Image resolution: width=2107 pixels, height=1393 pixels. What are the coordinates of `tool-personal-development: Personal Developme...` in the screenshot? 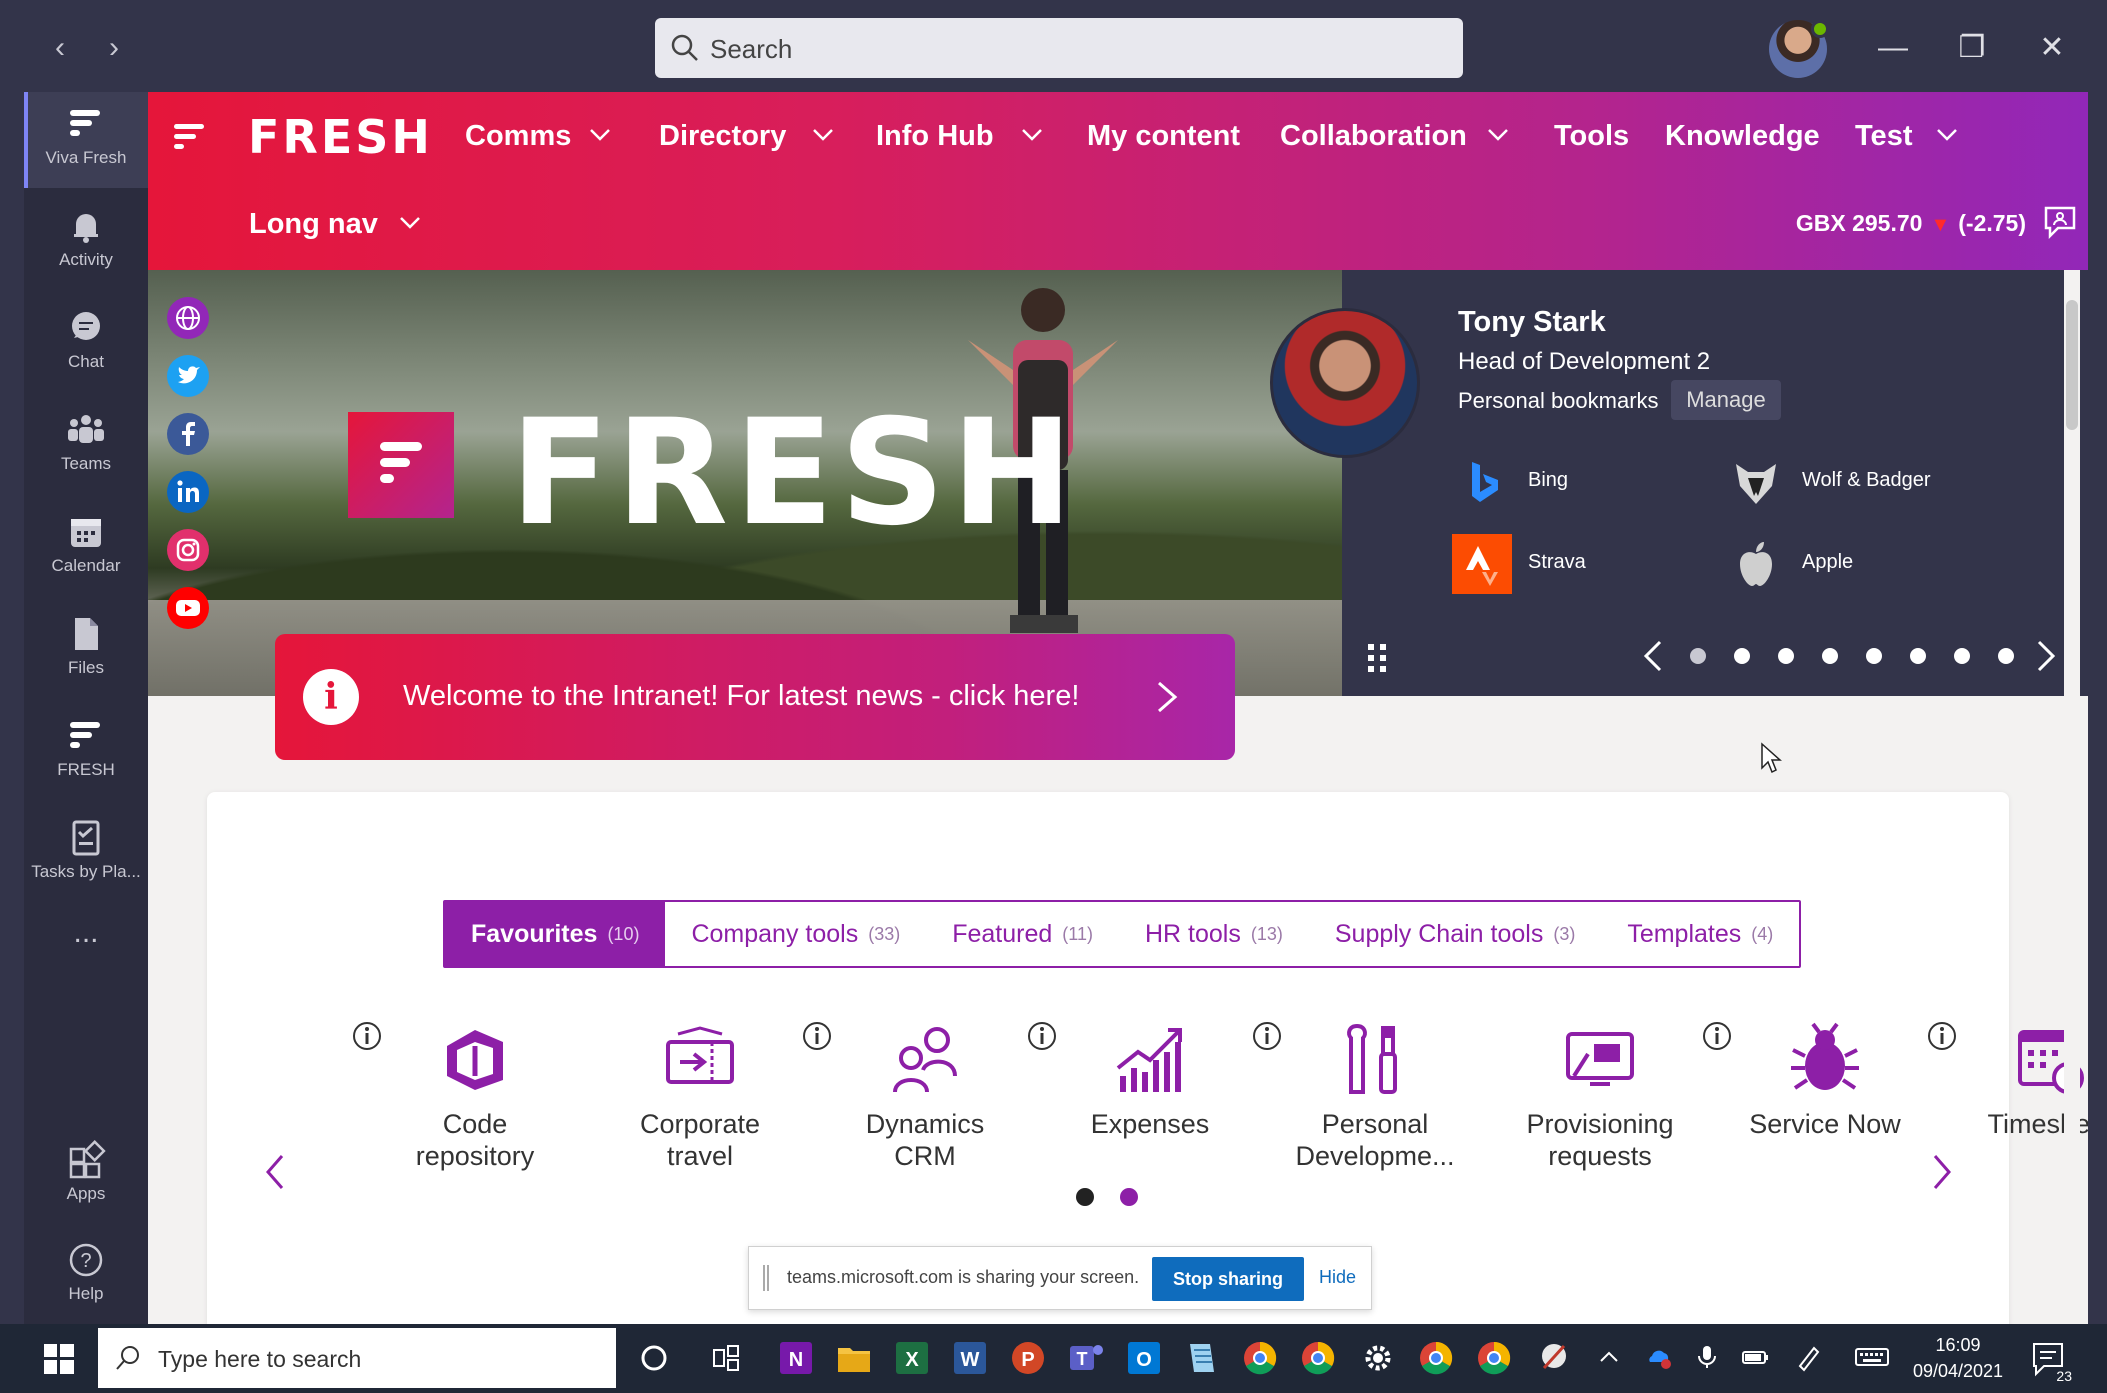 It's located at (1359, 1096).